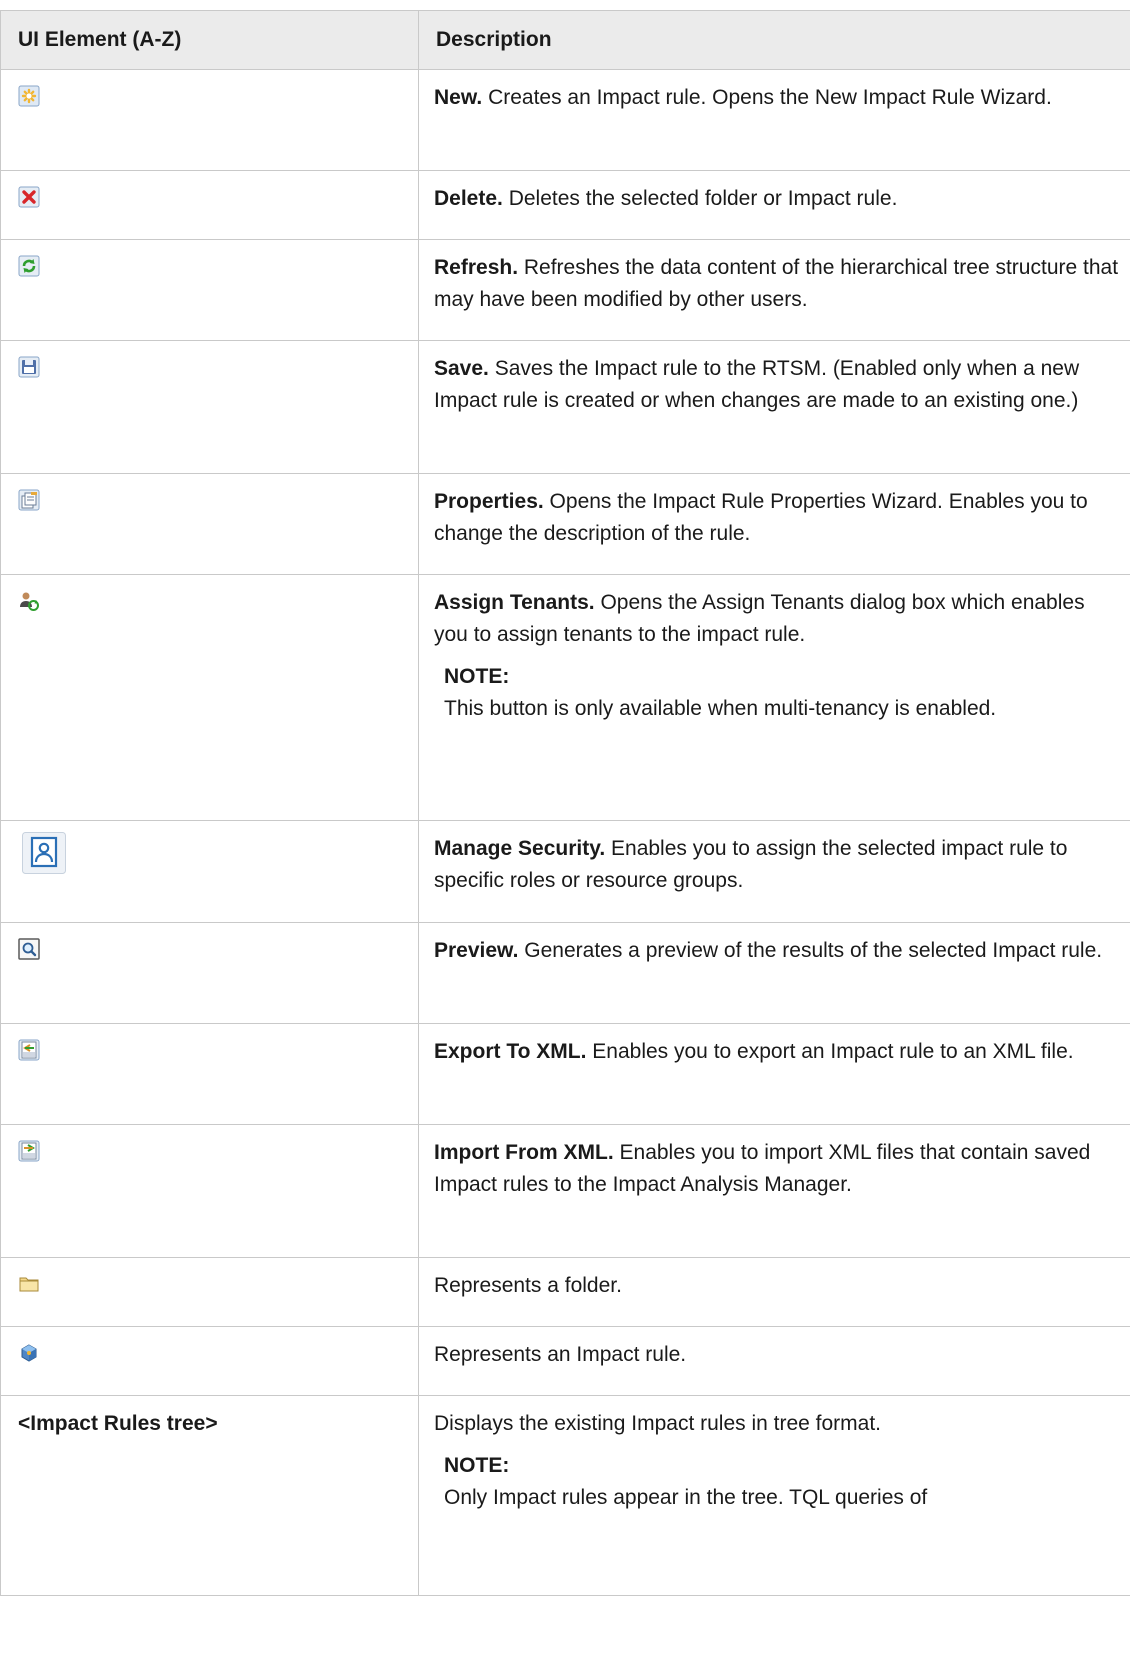 This screenshot has width=1130, height=1671. Describe the element at coordinates (468, 198) in the screenshot. I see `term-delete: Delete.` at that location.